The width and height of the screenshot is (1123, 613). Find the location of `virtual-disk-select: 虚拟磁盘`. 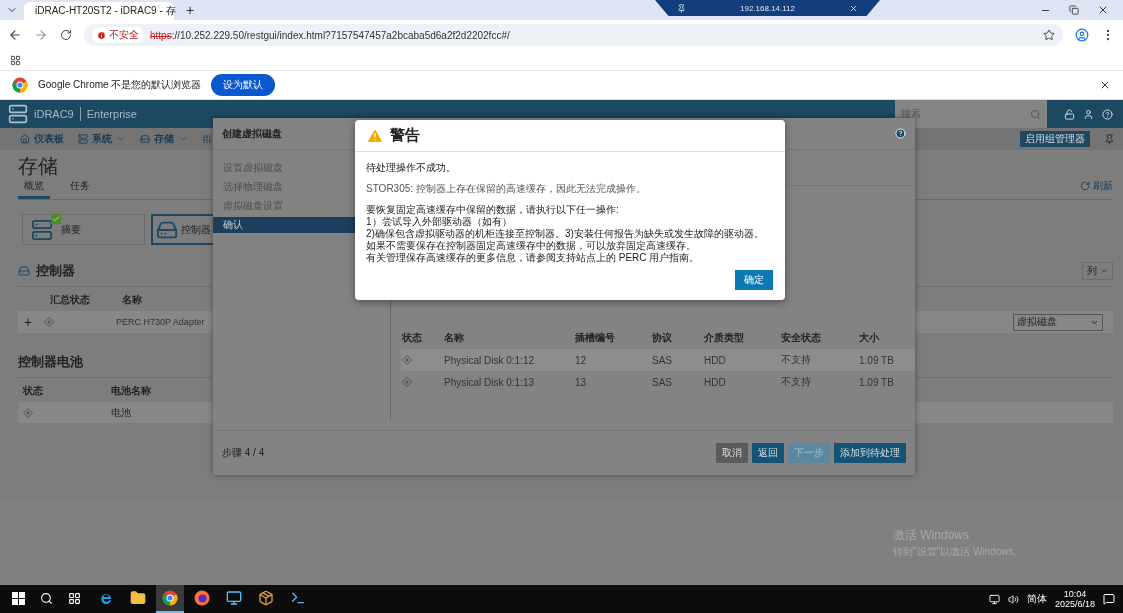

virtual-disk-select: 虚拟磁盘 is located at coordinates (1058, 322).